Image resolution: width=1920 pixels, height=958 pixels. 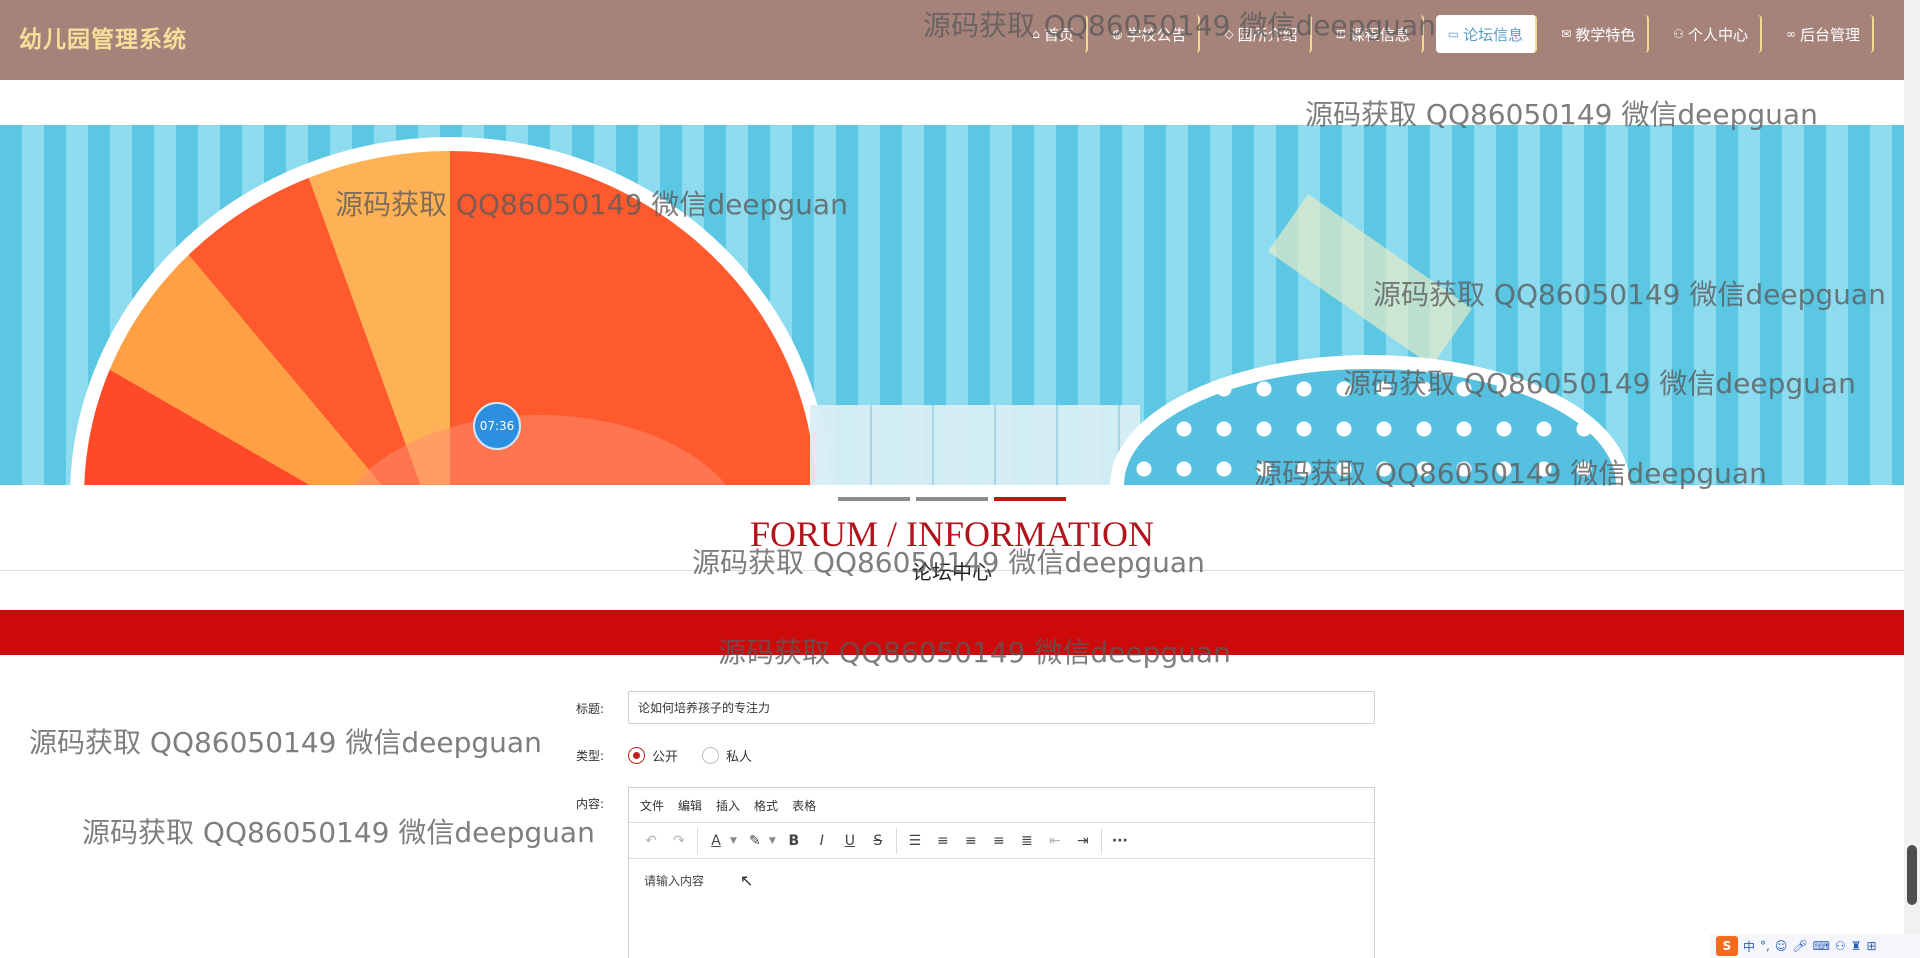 What do you see at coordinates (1001, 805) in the screenshot?
I see `editor-menubar: 文件 编辑 插入 格式 表格` at bounding box center [1001, 805].